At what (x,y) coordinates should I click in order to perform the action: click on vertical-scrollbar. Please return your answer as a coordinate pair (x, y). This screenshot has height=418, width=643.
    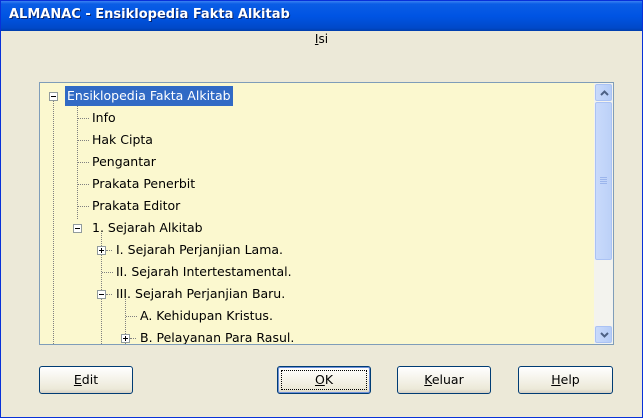
    Looking at the image, I should click on (603, 213).